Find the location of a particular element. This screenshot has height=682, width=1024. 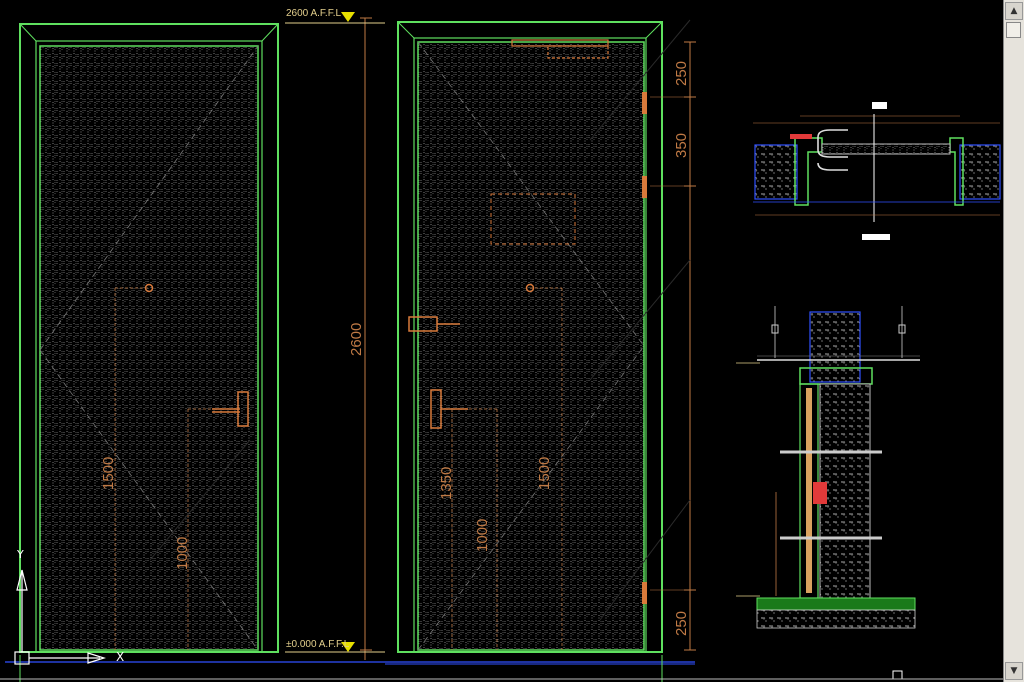

vertical-scrollbar: ▲ ▼ is located at coordinates (1013, 341).